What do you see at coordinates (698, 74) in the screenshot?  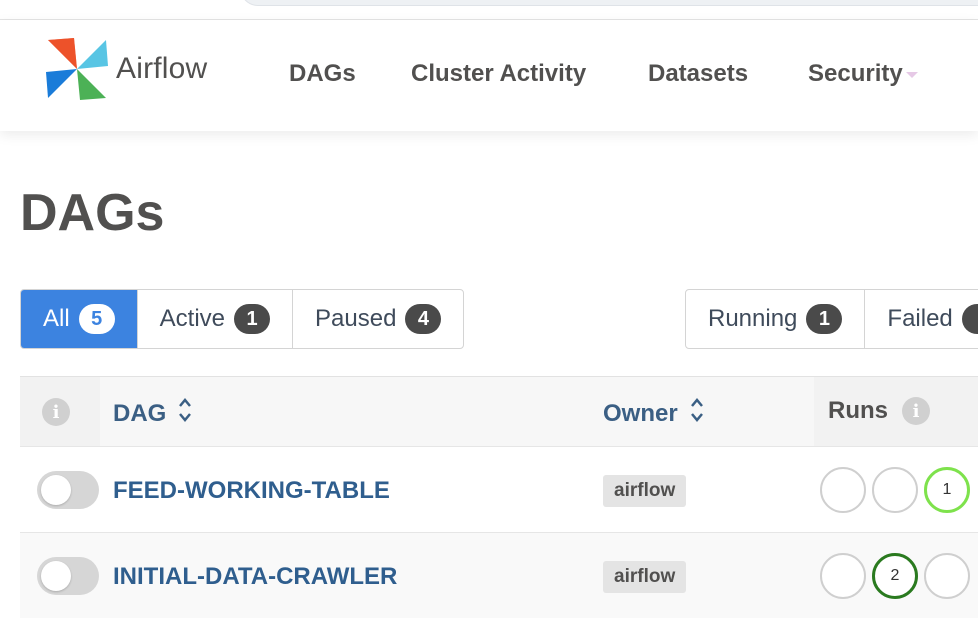 I see `nav-datasets: Datasets` at bounding box center [698, 74].